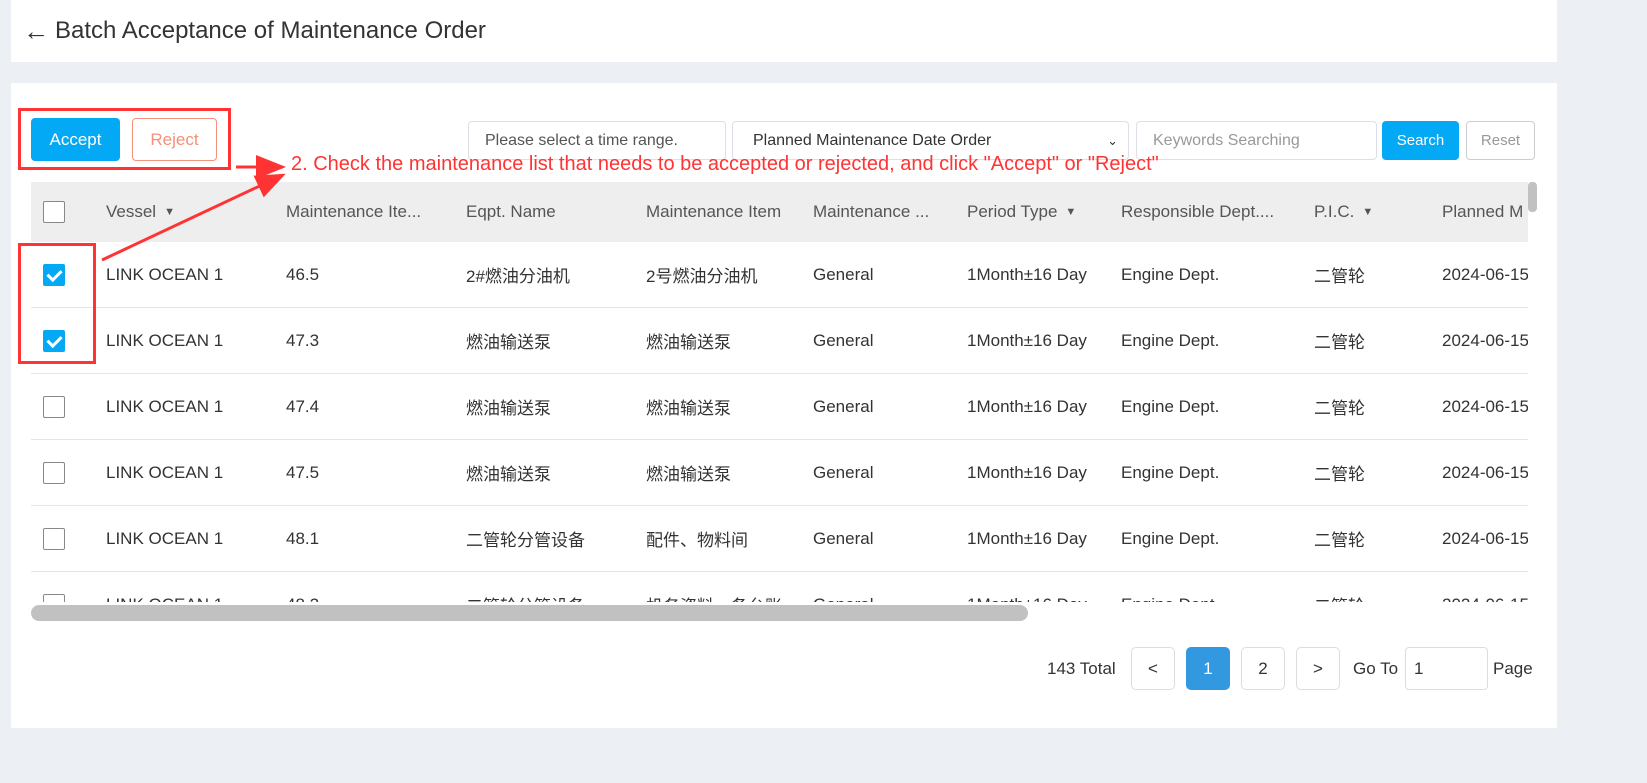 The height and width of the screenshot is (783, 1647). I want to click on annotation-arrows, so click(193, 208).